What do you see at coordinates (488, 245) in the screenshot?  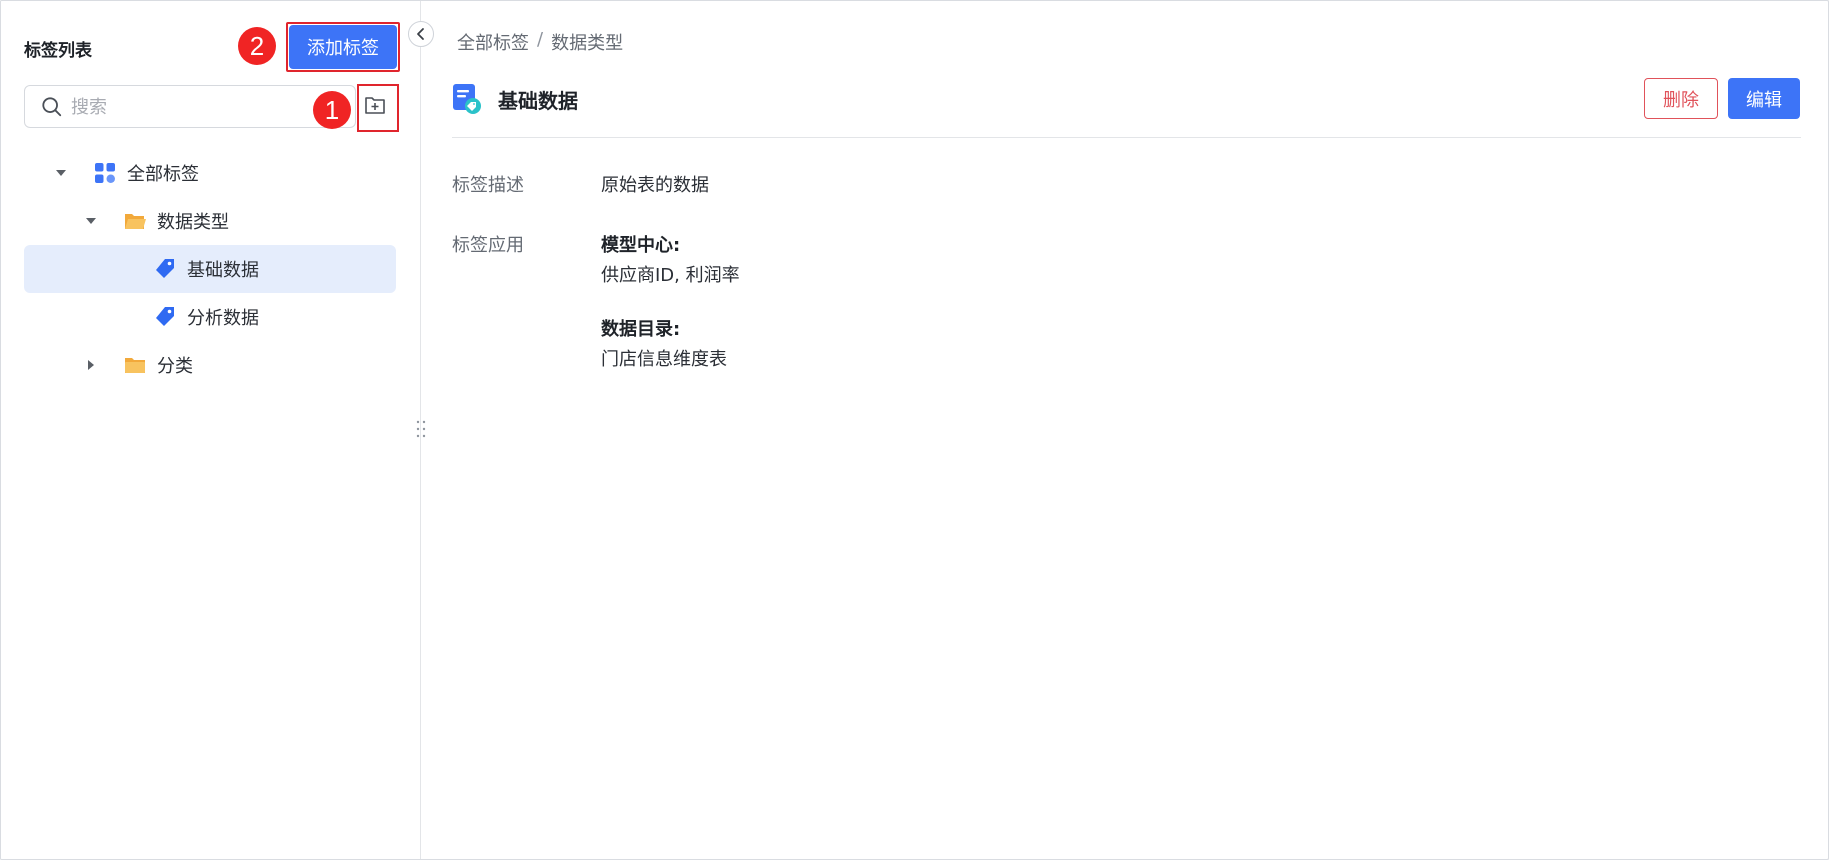 I see `application-label: 标签应用` at bounding box center [488, 245].